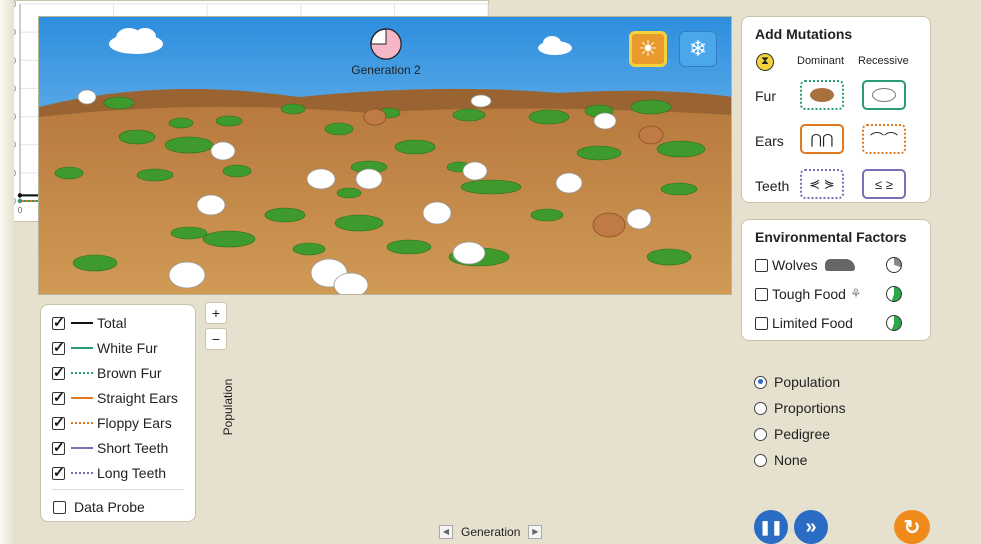 The height and width of the screenshot is (544, 981). I want to click on pause-button: ❚❚, so click(771, 527).